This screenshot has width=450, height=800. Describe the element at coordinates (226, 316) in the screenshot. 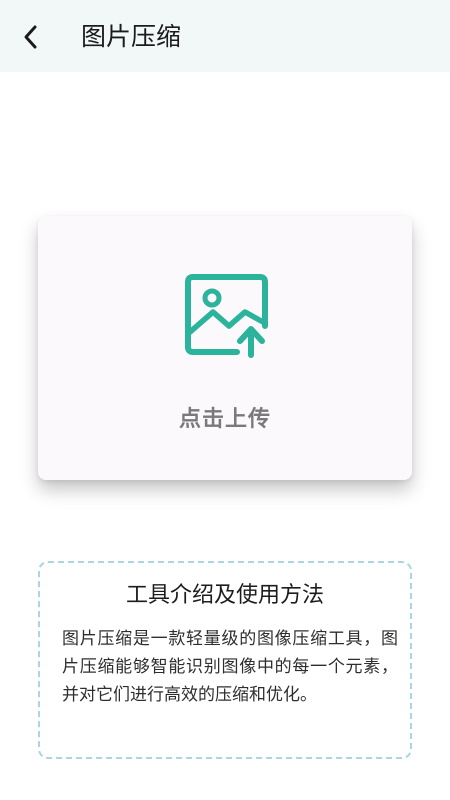

I see `image-upload-icon` at that location.